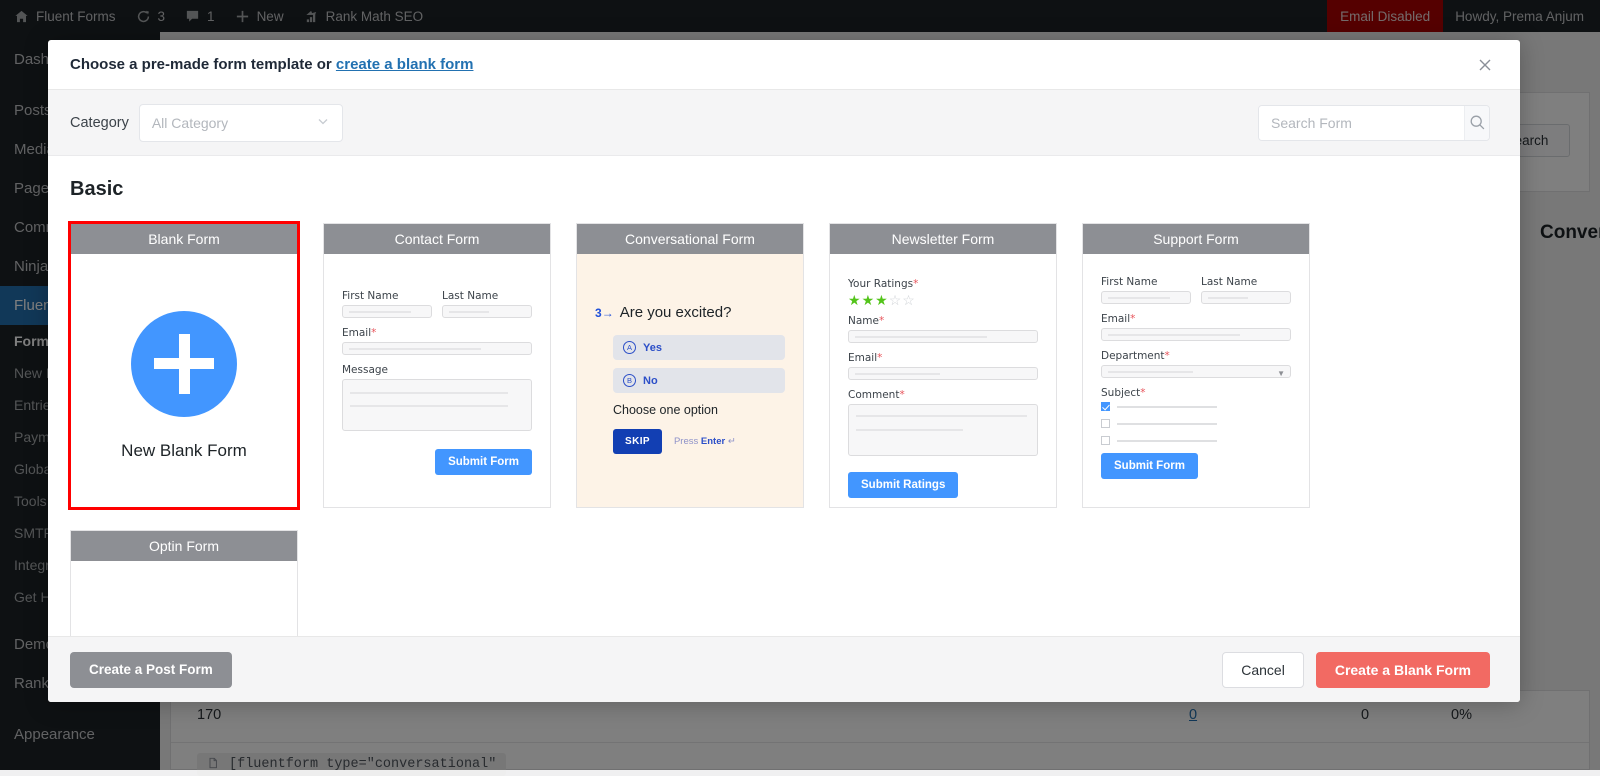  I want to click on preview-option-no: B No, so click(699, 380).